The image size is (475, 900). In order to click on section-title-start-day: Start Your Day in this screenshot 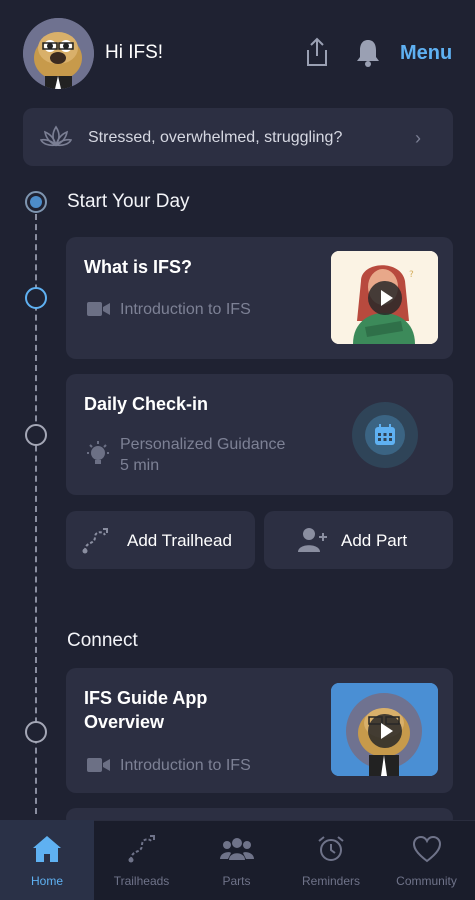, I will do `click(128, 201)`.